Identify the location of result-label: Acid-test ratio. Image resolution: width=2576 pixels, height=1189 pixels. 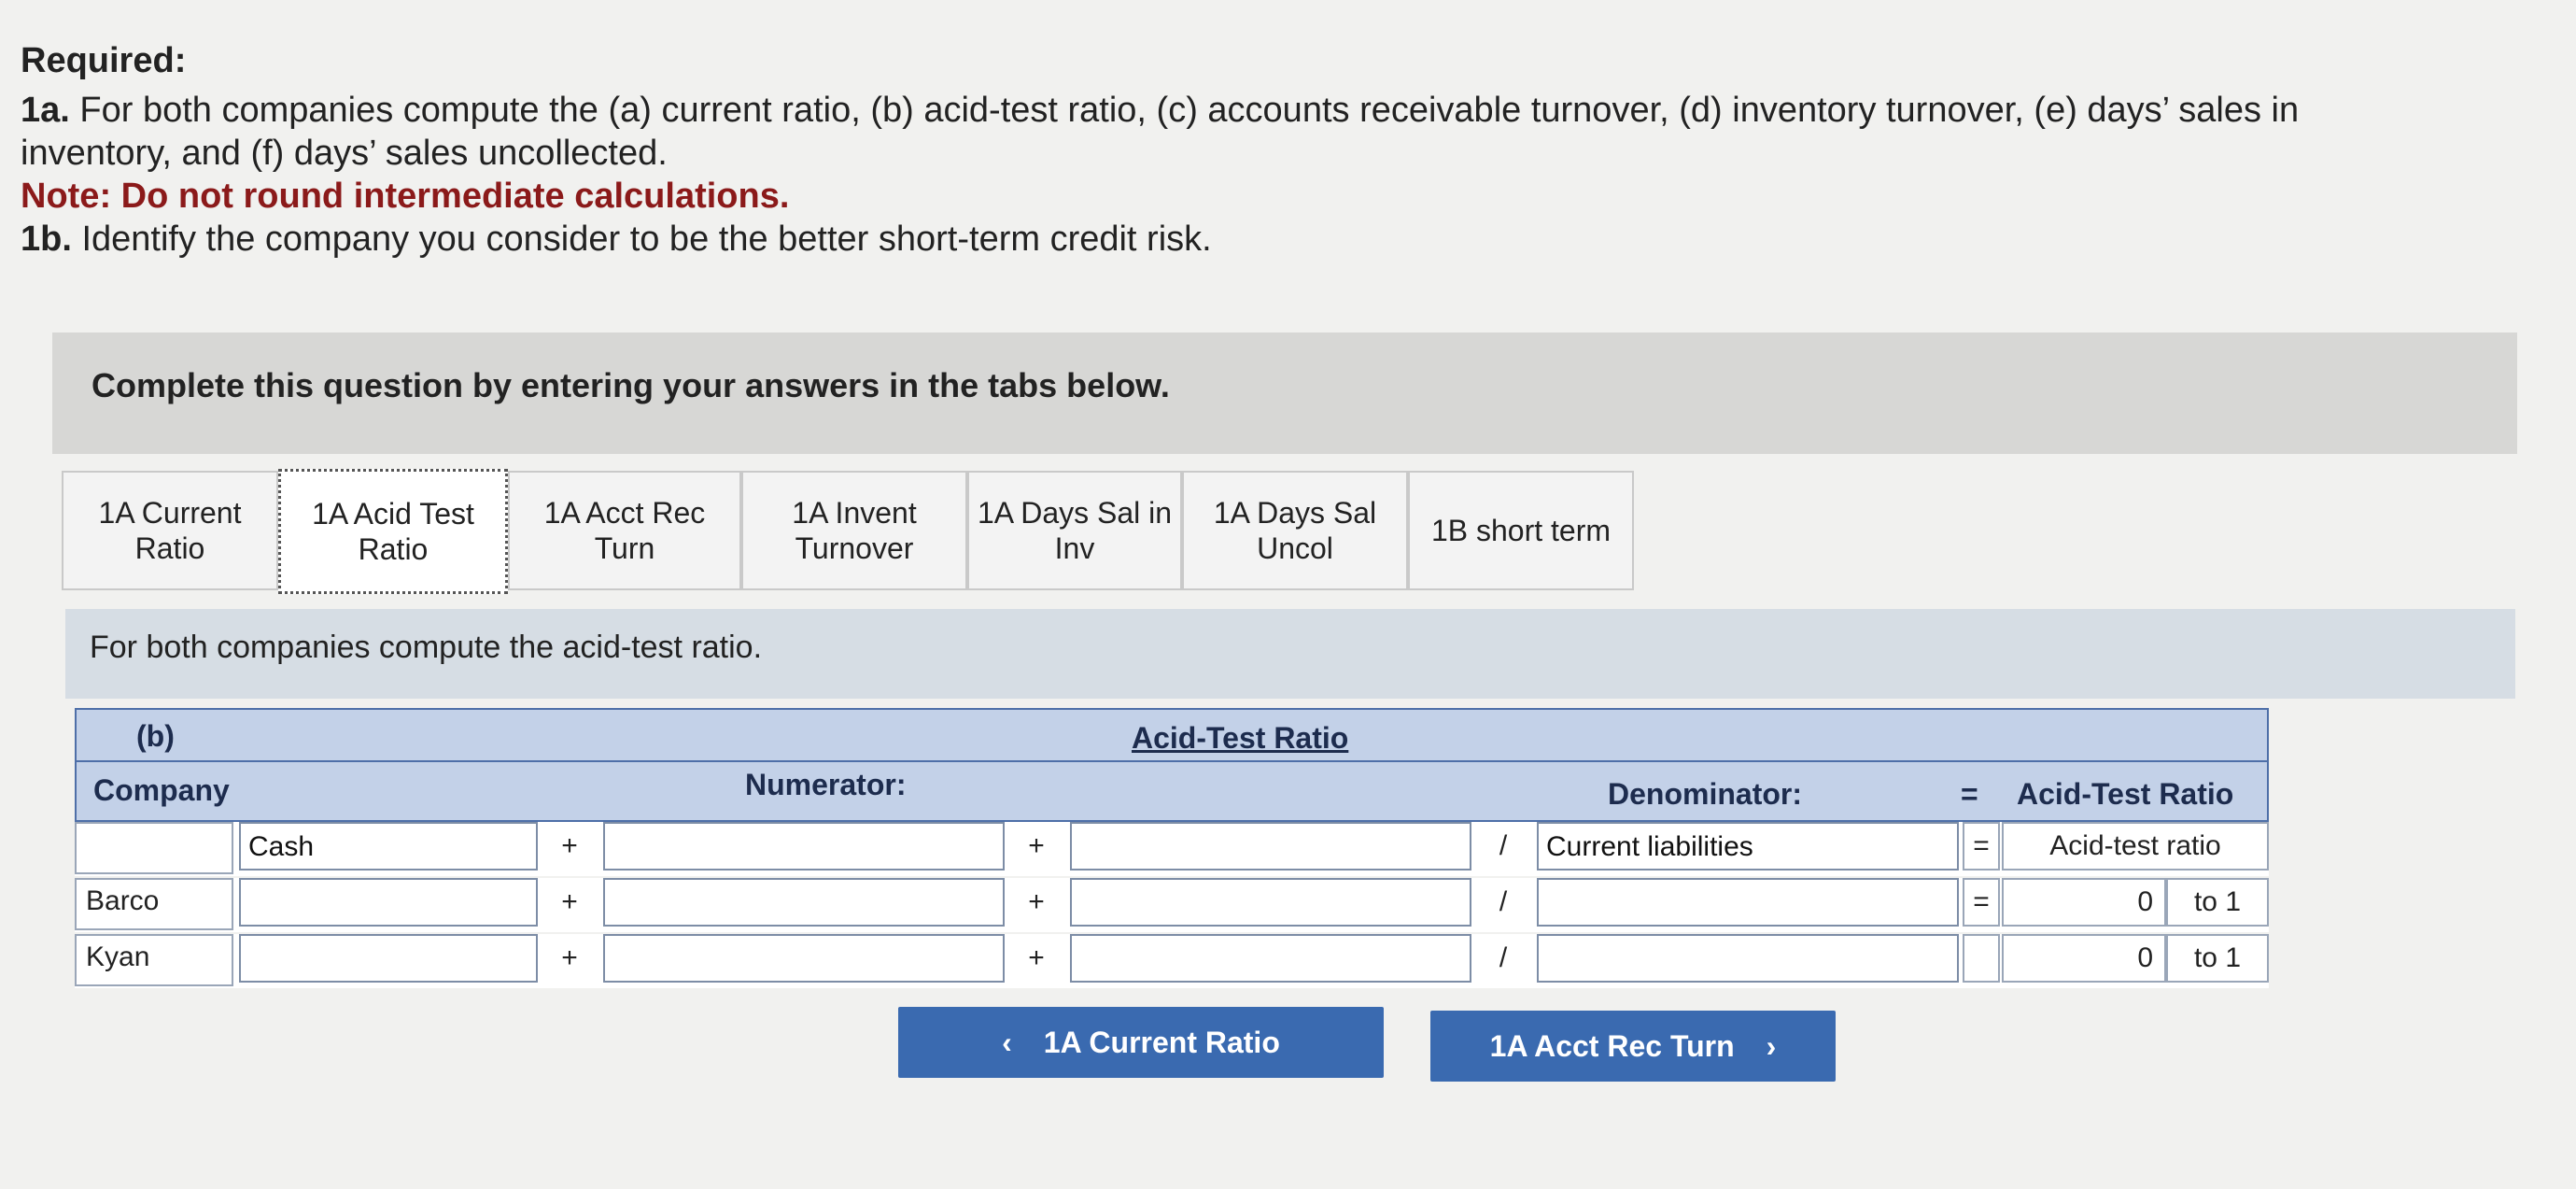
(2135, 846).